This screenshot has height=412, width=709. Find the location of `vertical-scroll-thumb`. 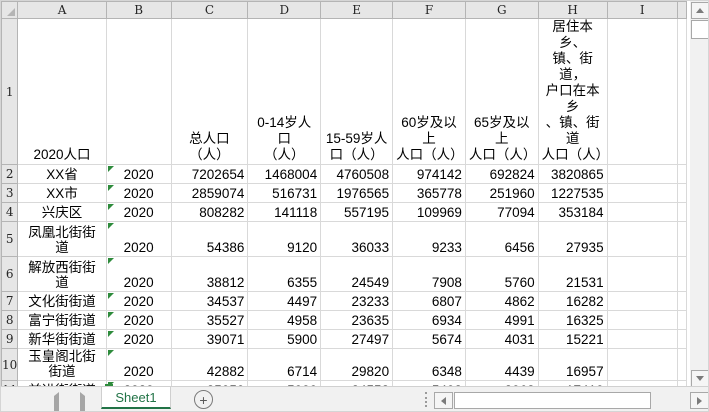

vertical-scroll-thumb is located at coordinates (699, 29).